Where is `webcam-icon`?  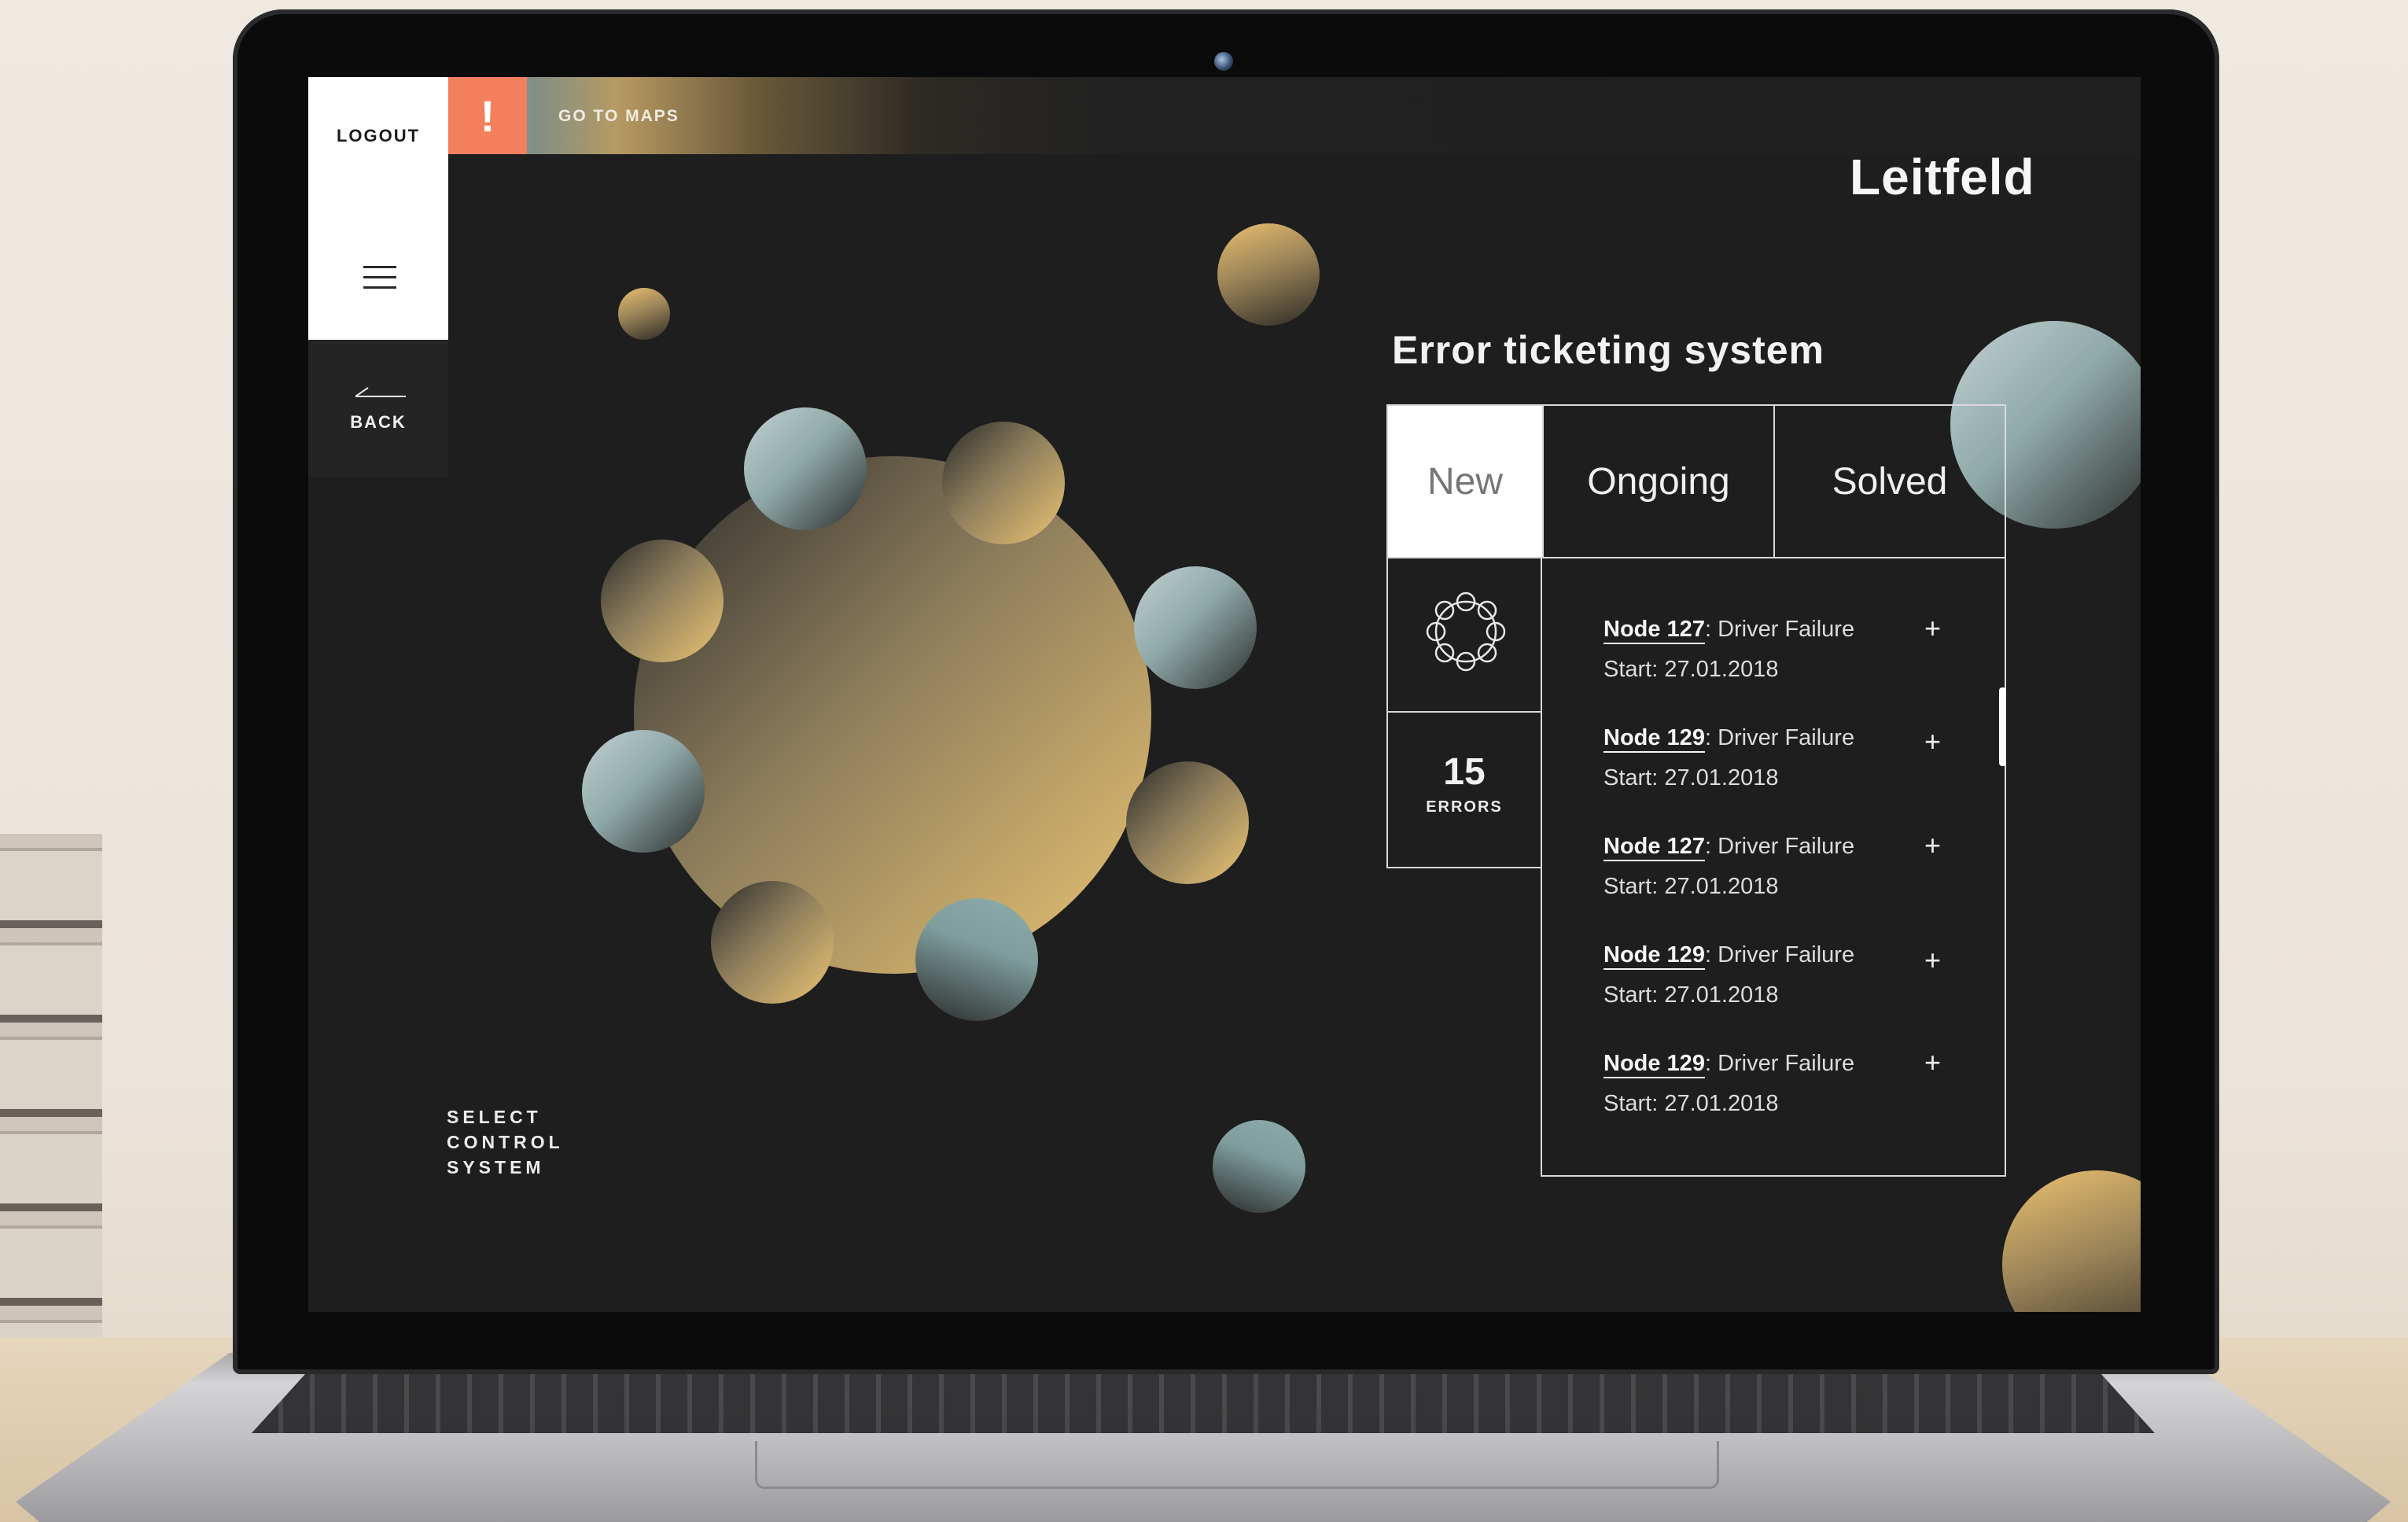 webcam-icon is located at coordinates (1223, 61).